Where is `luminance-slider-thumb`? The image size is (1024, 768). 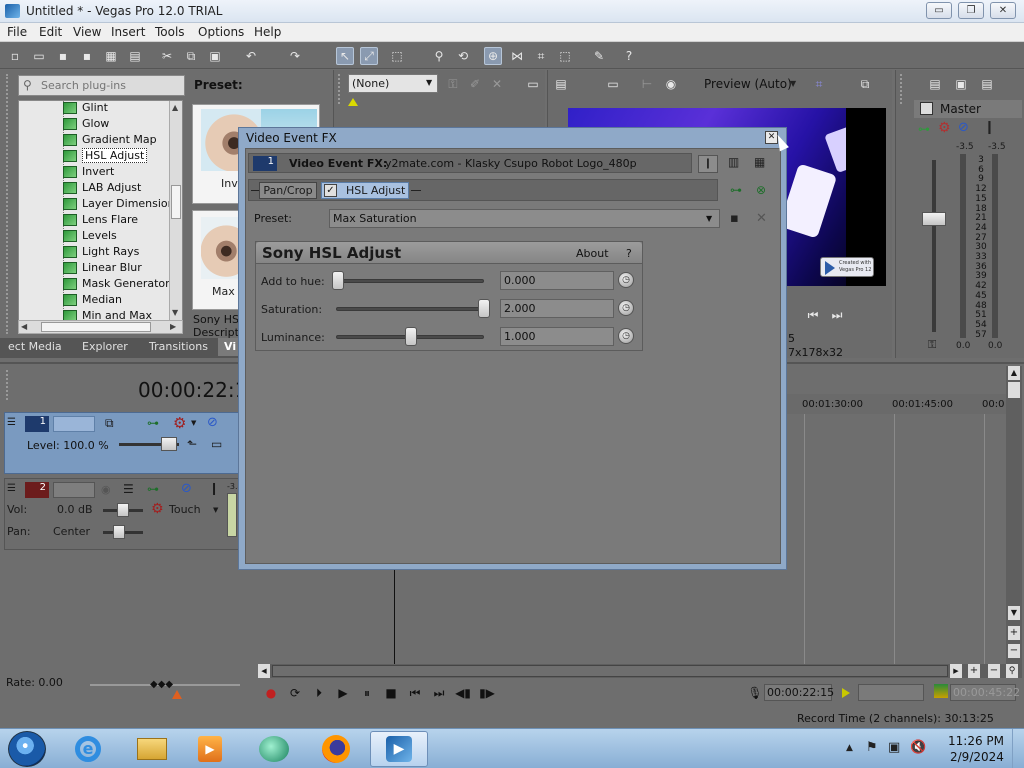
luminance-slider-thumb is located at coordinates (411, 336).